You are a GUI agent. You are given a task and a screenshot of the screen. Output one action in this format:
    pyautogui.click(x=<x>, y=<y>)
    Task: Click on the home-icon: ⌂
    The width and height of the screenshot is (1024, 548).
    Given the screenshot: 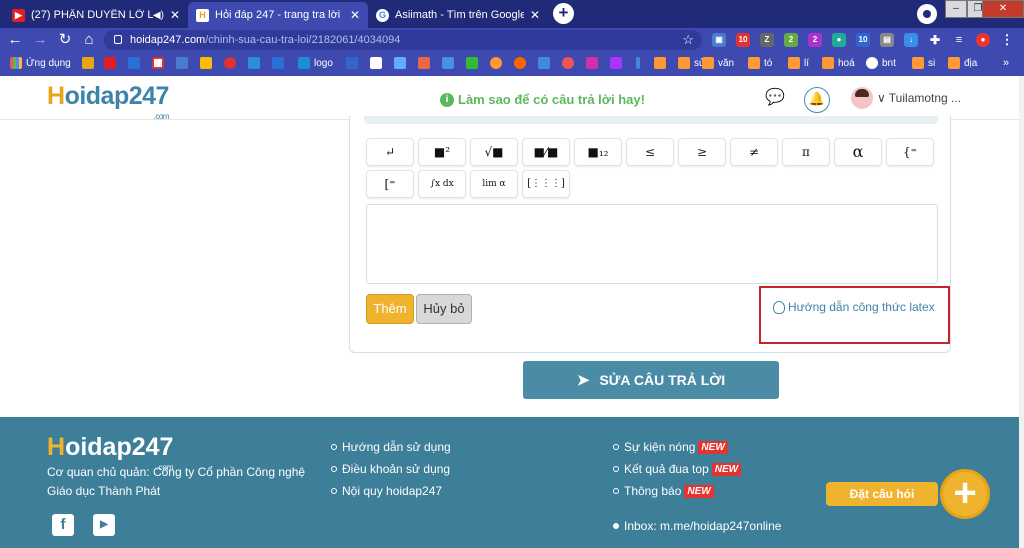 What is the action you would take?
    pyautogui.click(x=89, y=40)
    